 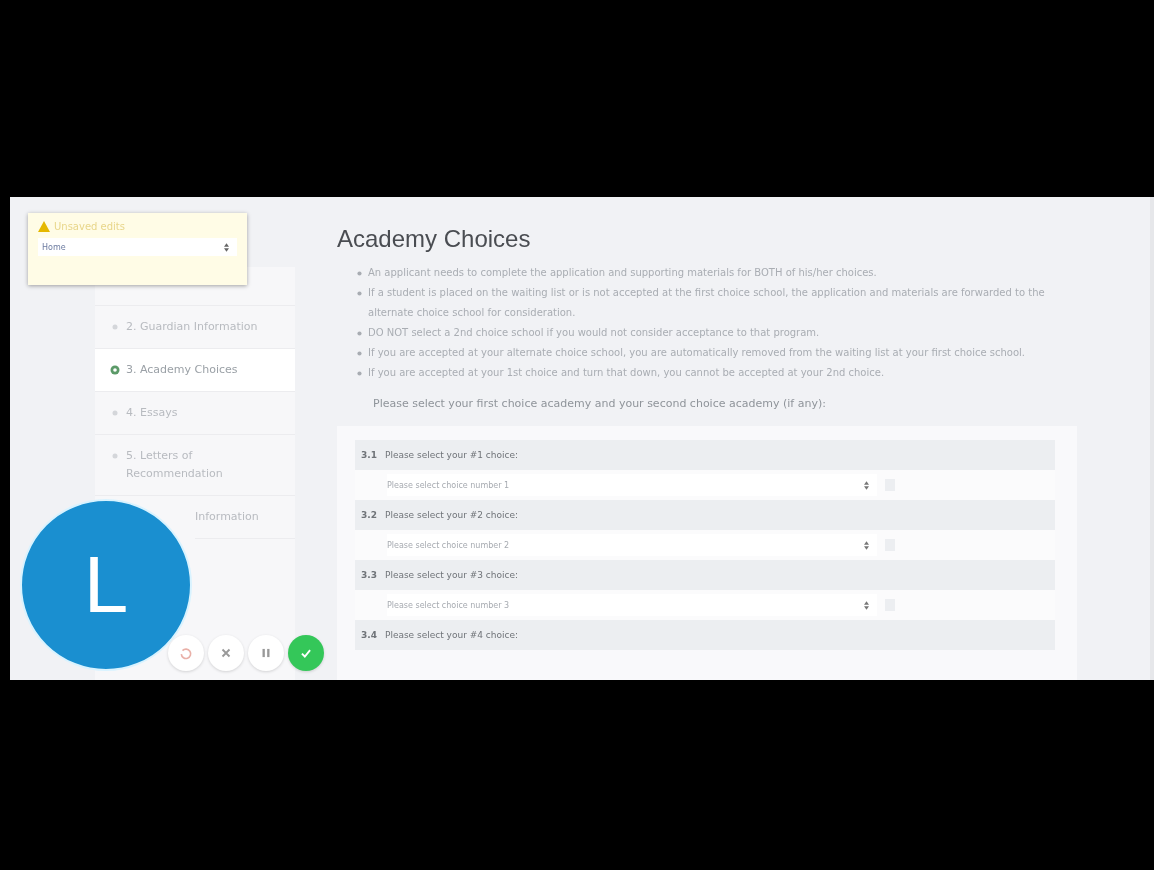 I want to click on choice-dropdown: Please select choice number 2, so click(x=632, y=545).